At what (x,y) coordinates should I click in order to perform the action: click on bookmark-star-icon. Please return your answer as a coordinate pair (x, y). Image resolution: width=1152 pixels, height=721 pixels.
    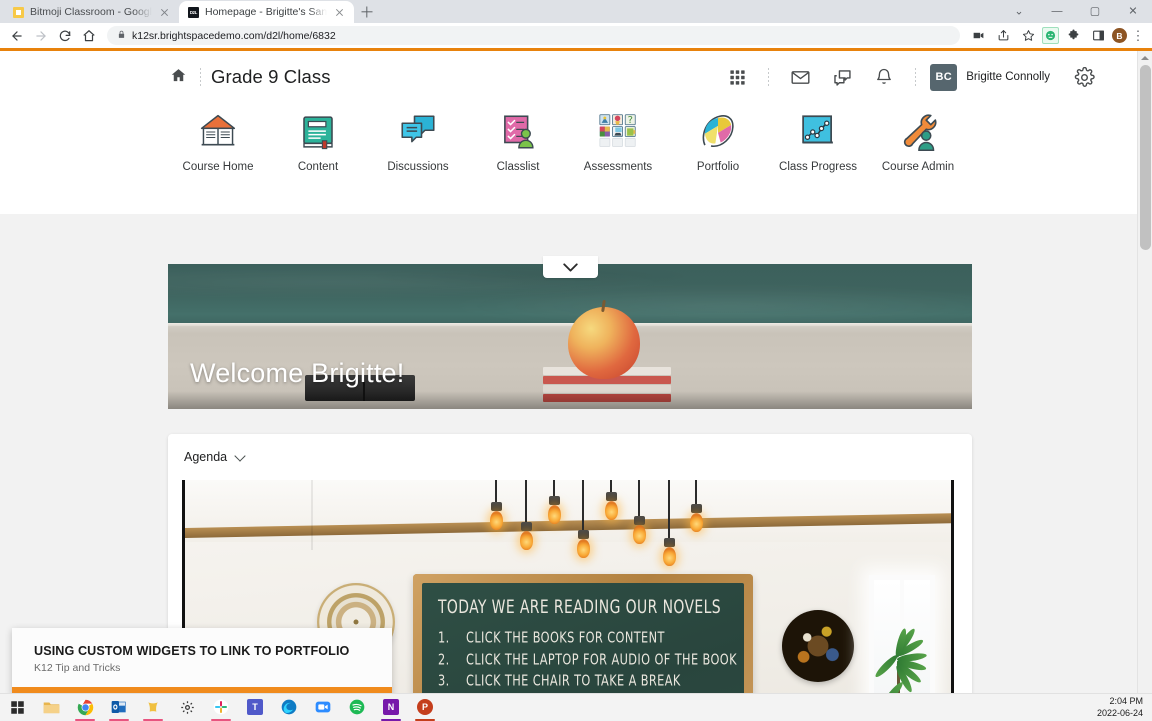
    Looking at the image, I should click on (1028, 36).